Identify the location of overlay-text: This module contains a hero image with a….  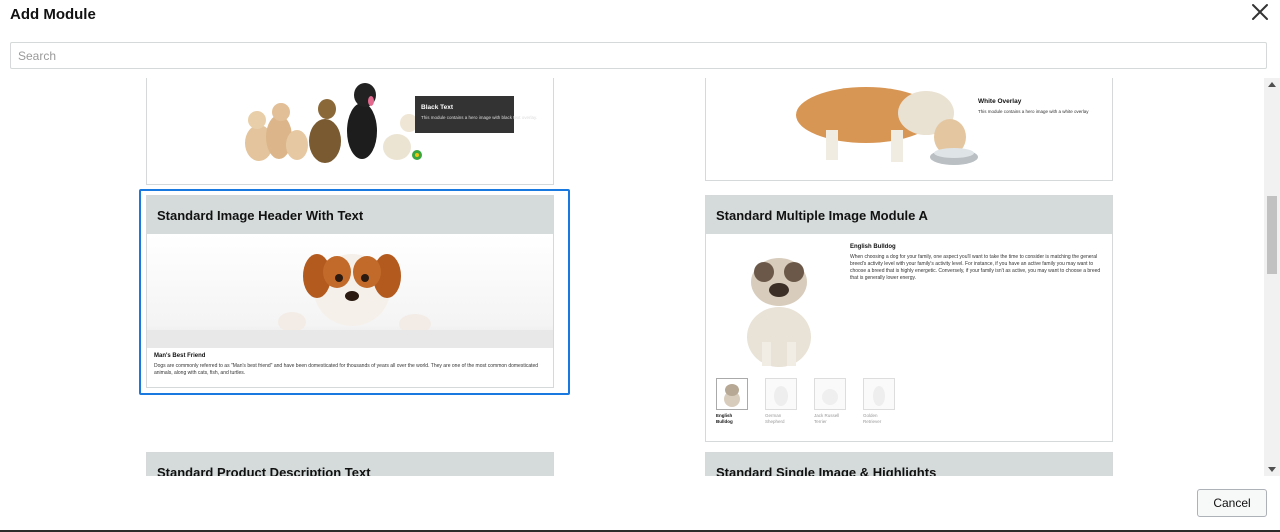
(1033, 111).